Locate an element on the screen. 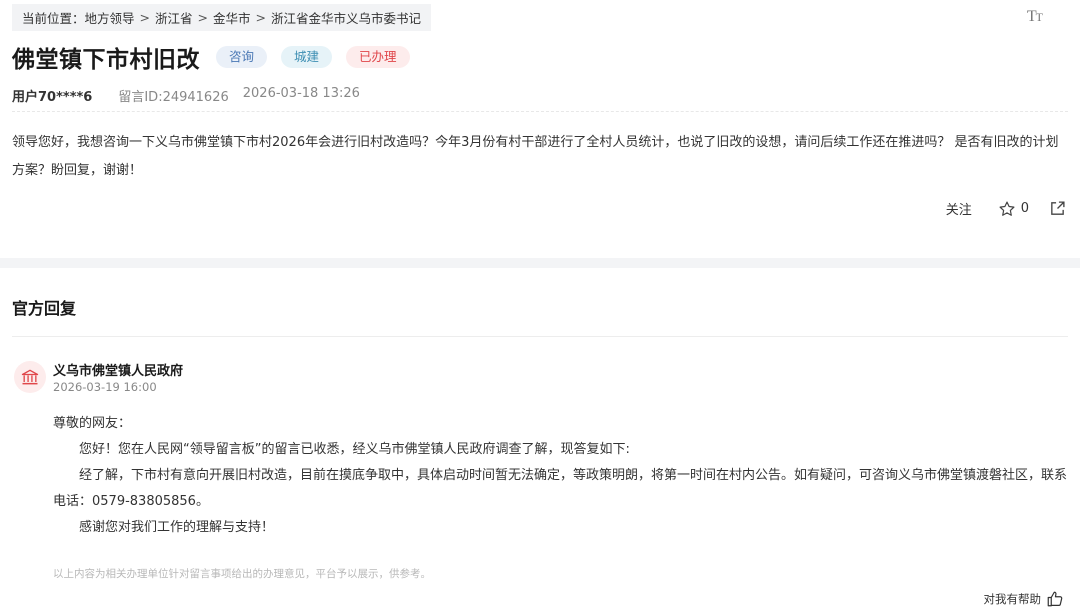 The image size is (1080, 612). section-separator is located at coordinates (540, 263).